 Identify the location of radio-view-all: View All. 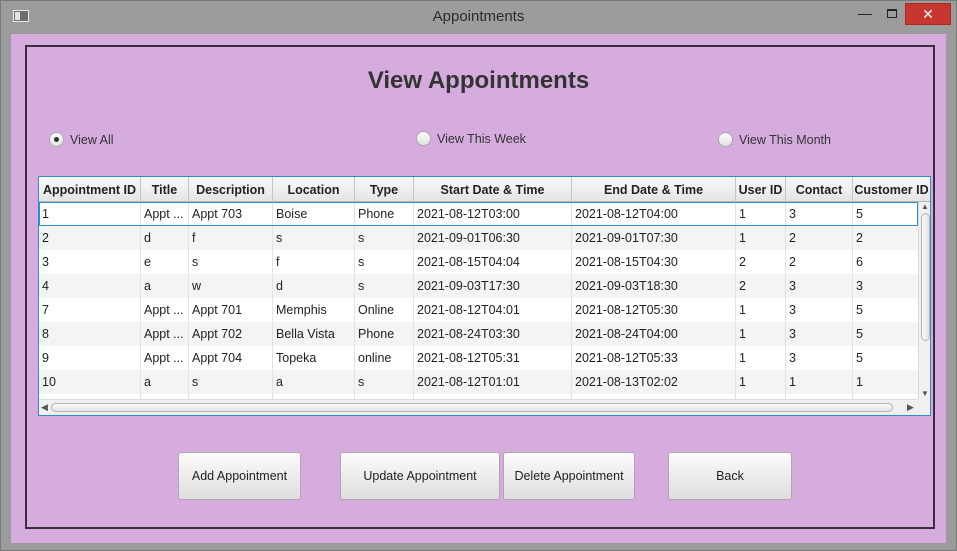
(81, 139).